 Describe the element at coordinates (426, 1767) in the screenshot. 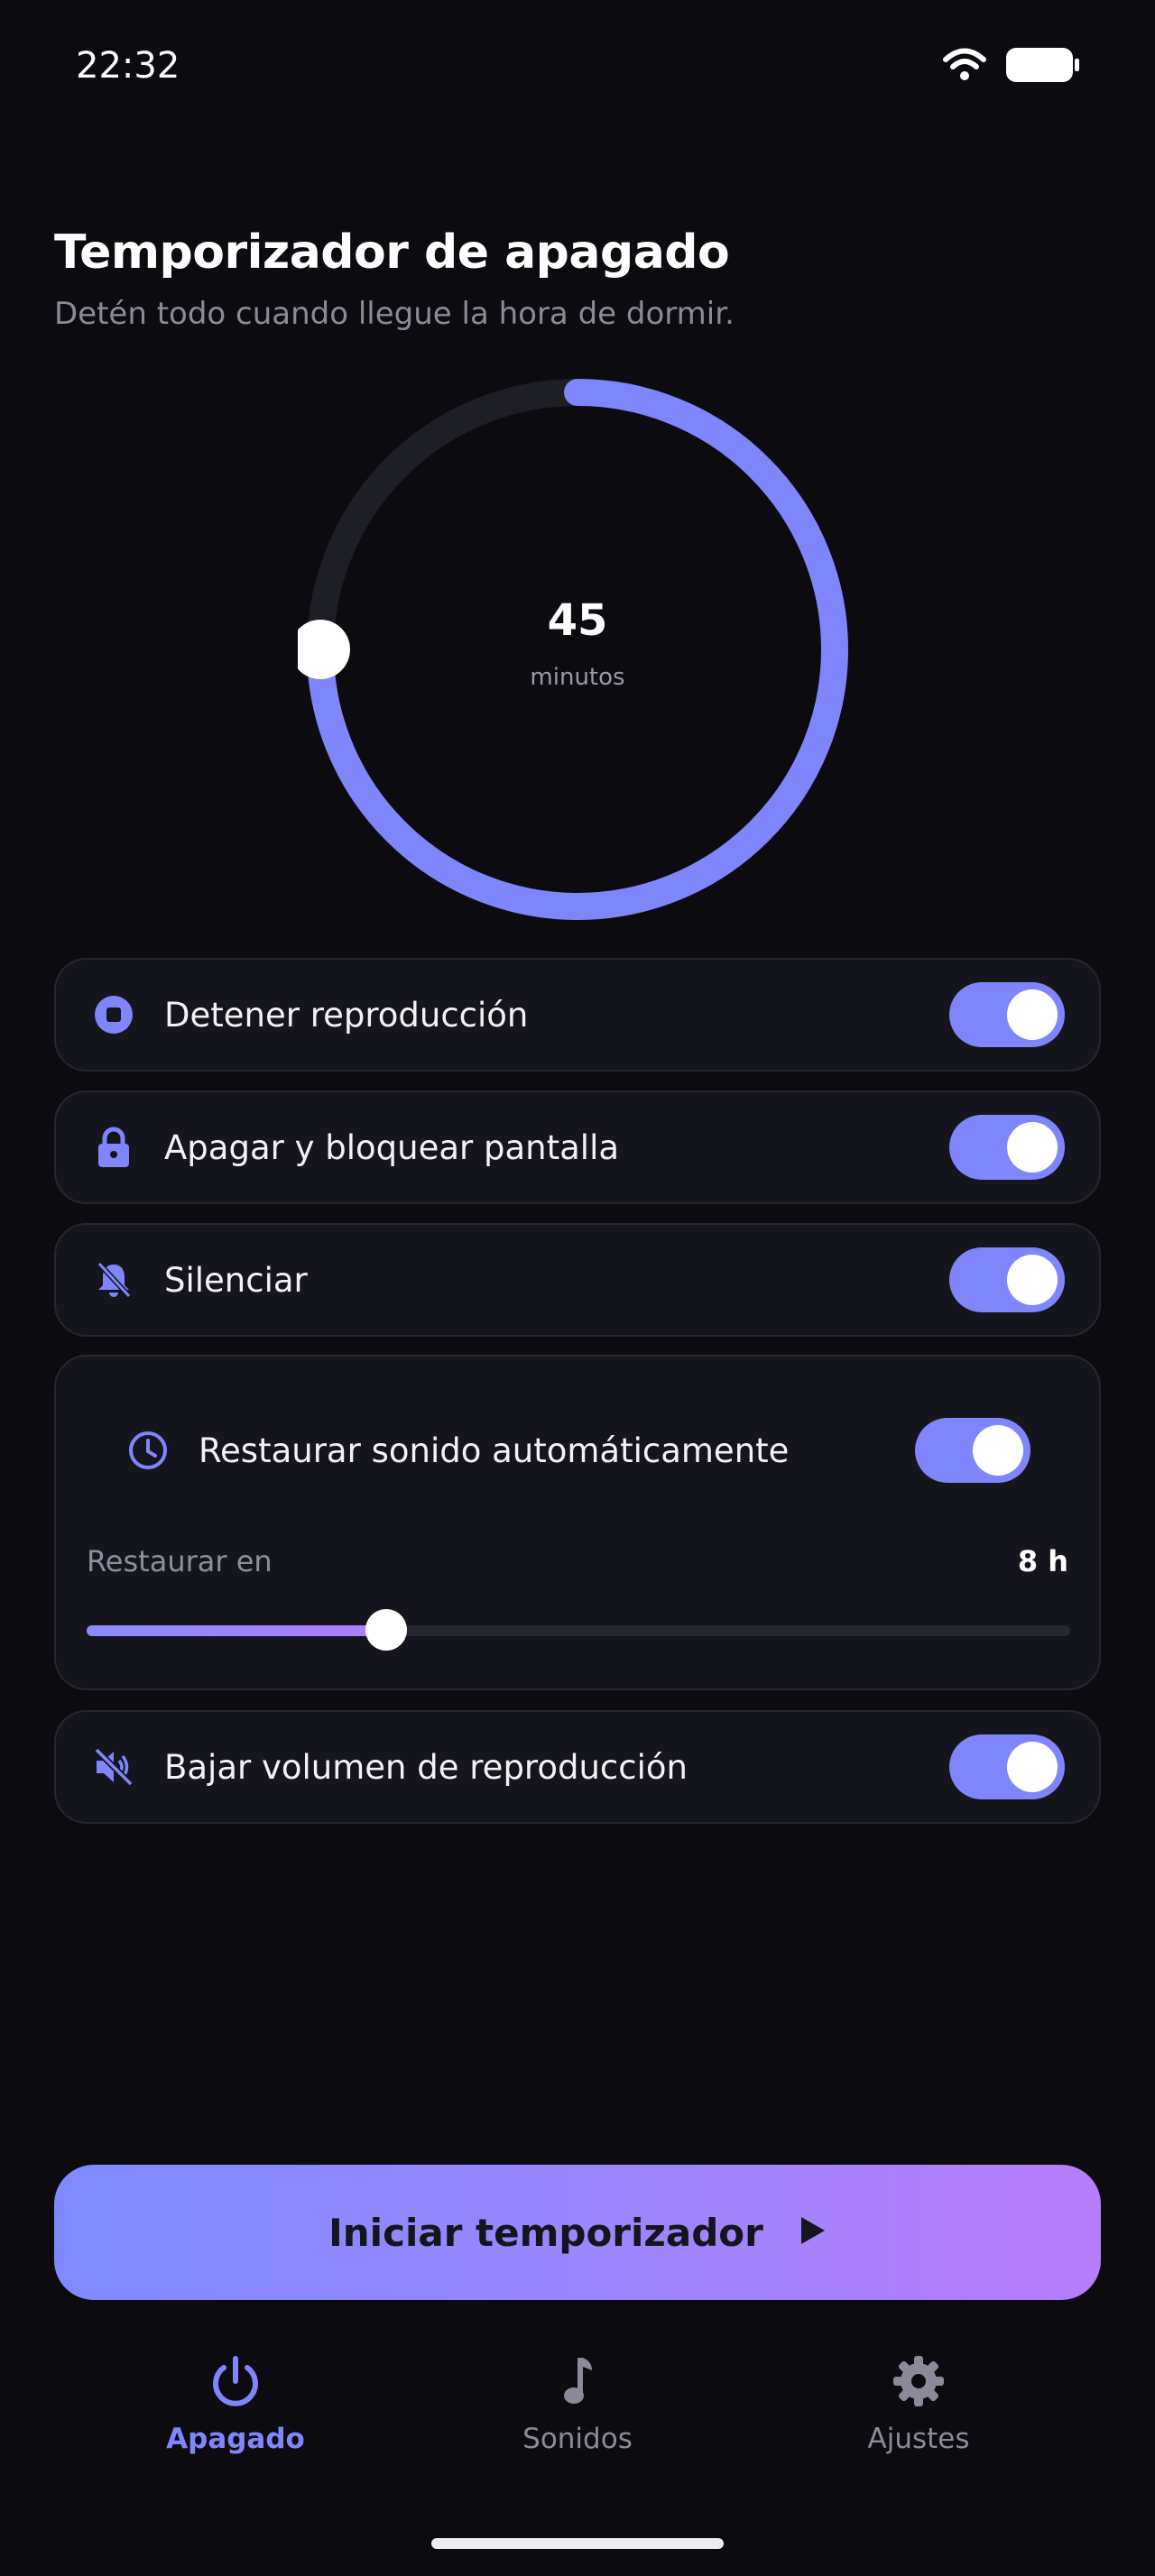

I see `option-lower-volume-label: Bajar volumen de reproducción` at that location.